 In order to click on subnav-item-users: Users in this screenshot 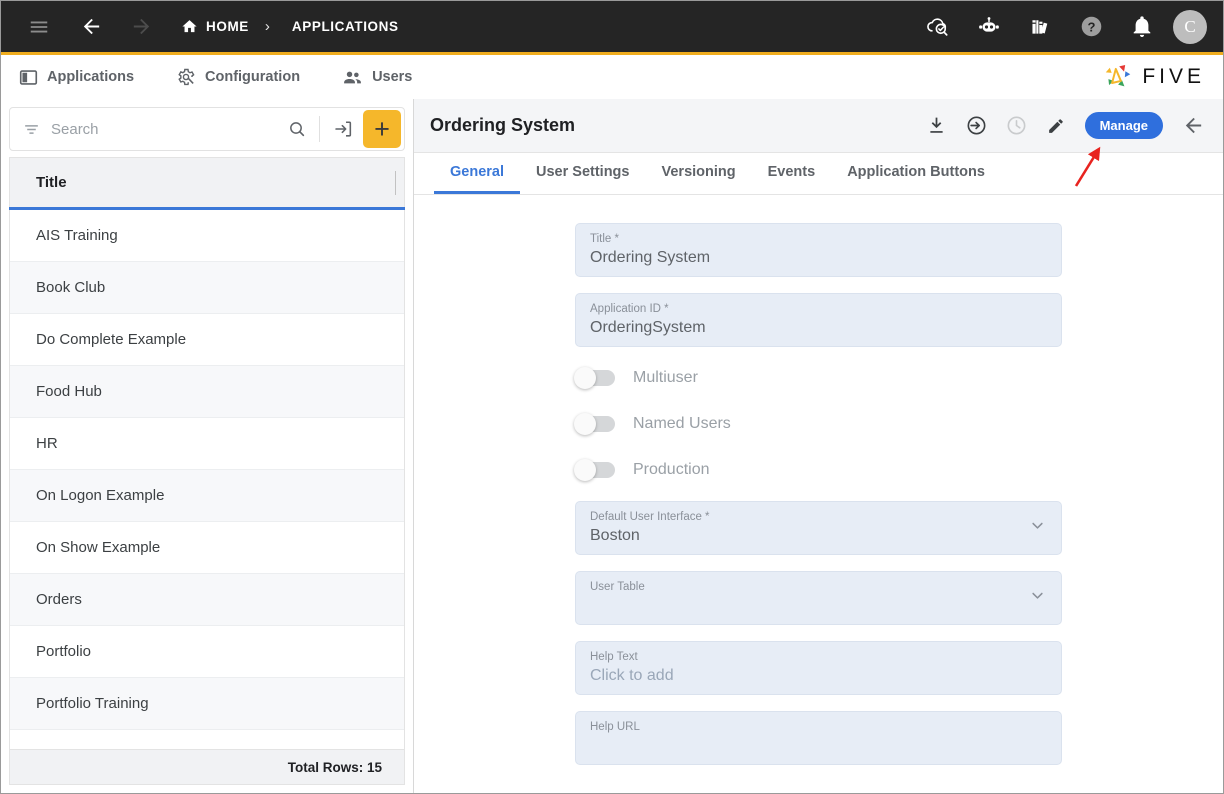, I will do `click(377, 77)`.